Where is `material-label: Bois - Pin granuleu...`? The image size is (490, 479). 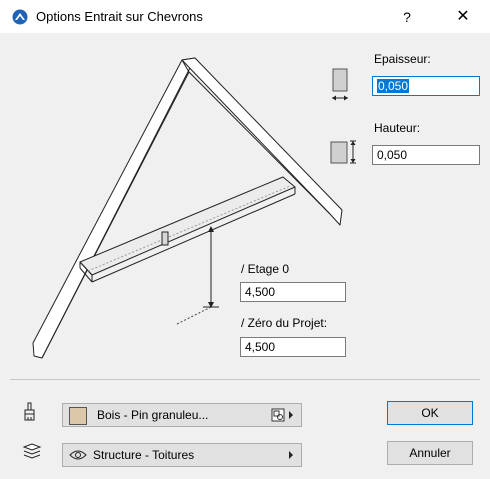
material-label: Bois - Pin granuleu... is located at coordinates (153, 415).